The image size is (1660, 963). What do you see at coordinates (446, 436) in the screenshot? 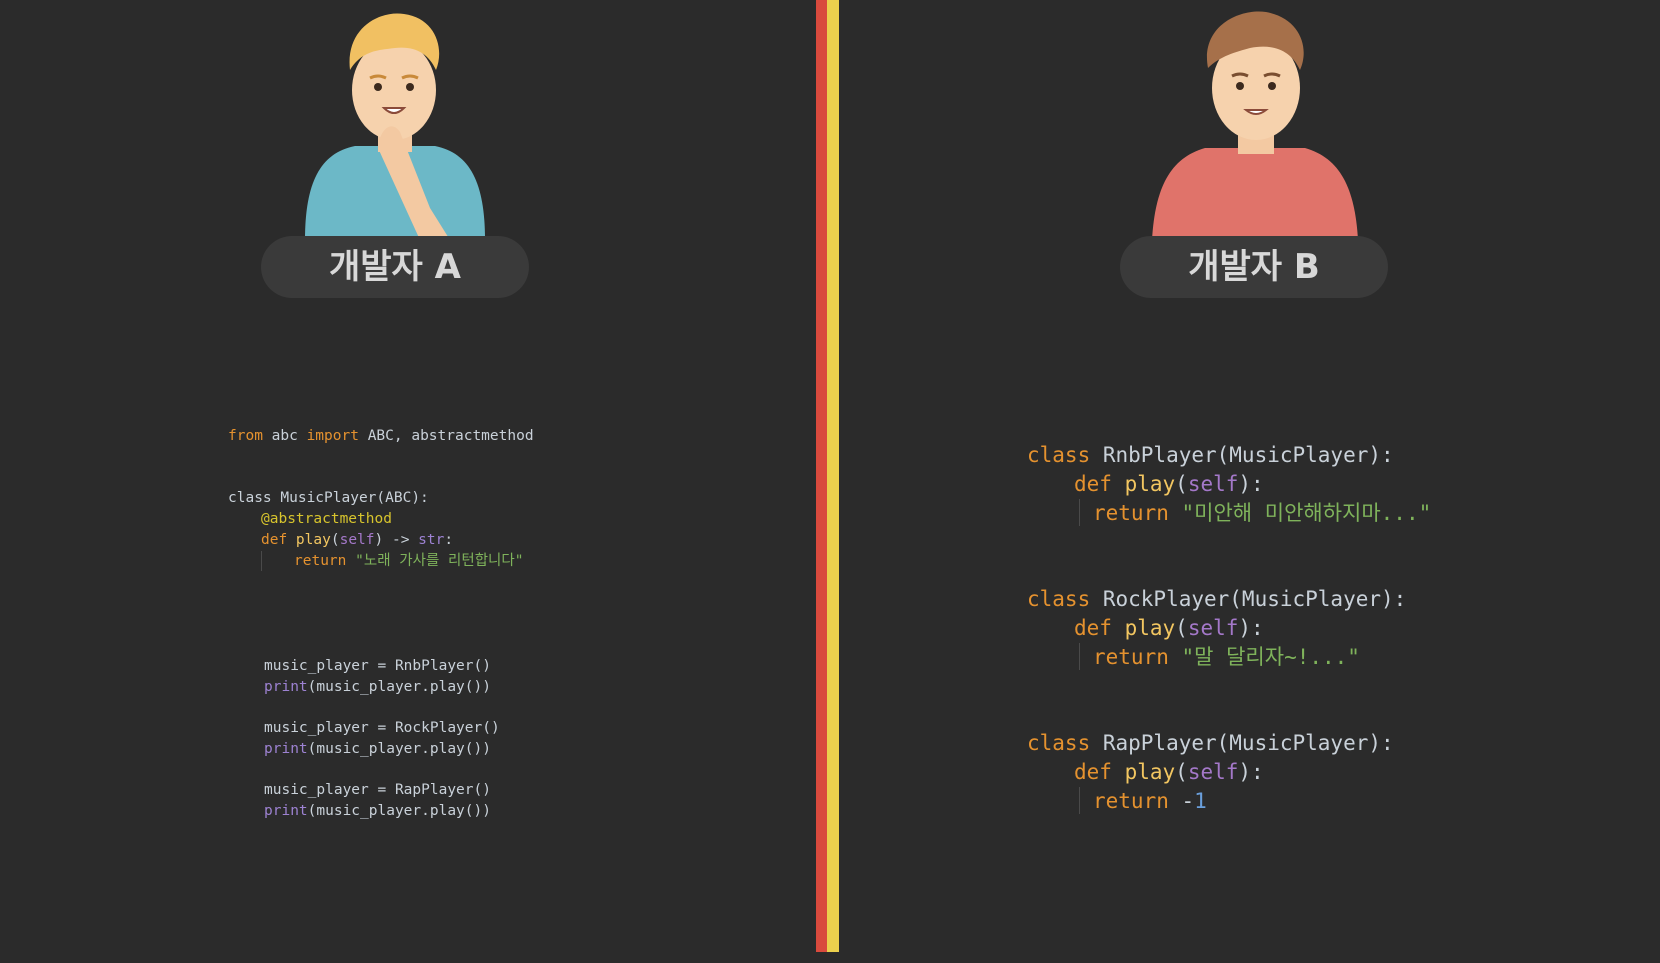
I see `import-names: ABC, abstractmethod` at bounding box center [446, 436].